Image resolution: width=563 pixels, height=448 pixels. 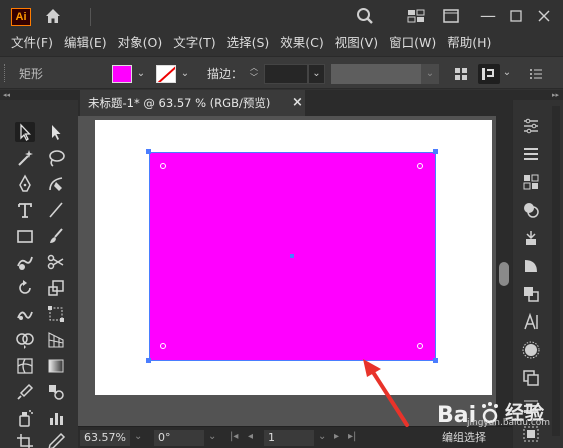 I want to click on corner-widget-top-right, so click(x=420, y=166).